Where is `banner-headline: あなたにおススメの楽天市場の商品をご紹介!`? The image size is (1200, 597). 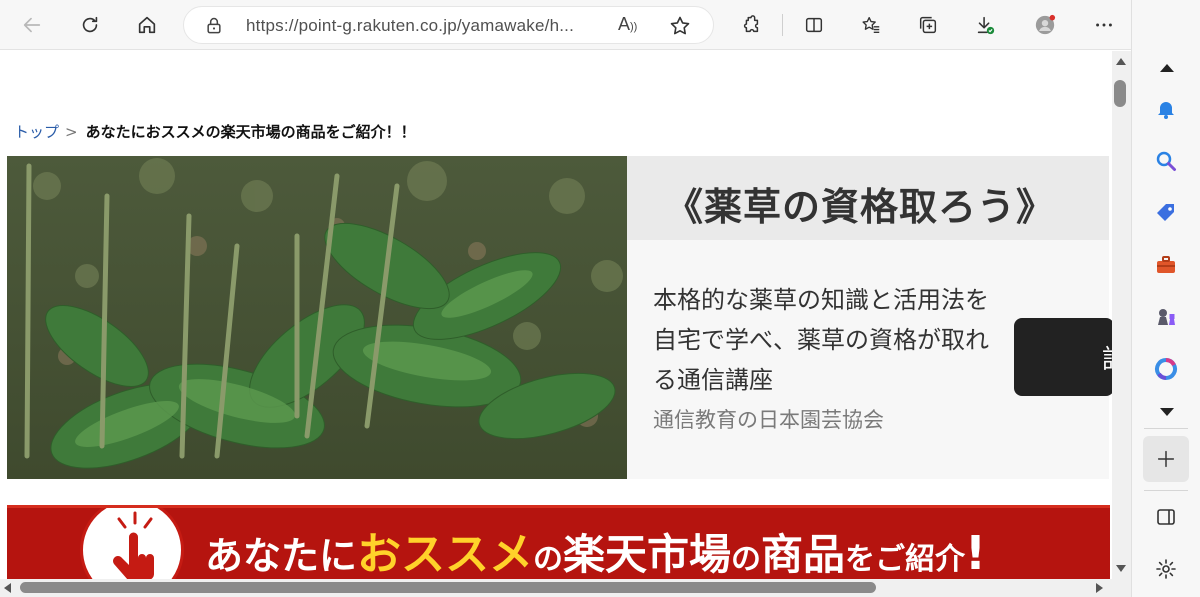 banner-headline: あなたにおススメの楽天市場の商品をご紹介! is located at coordinates (595, 548).